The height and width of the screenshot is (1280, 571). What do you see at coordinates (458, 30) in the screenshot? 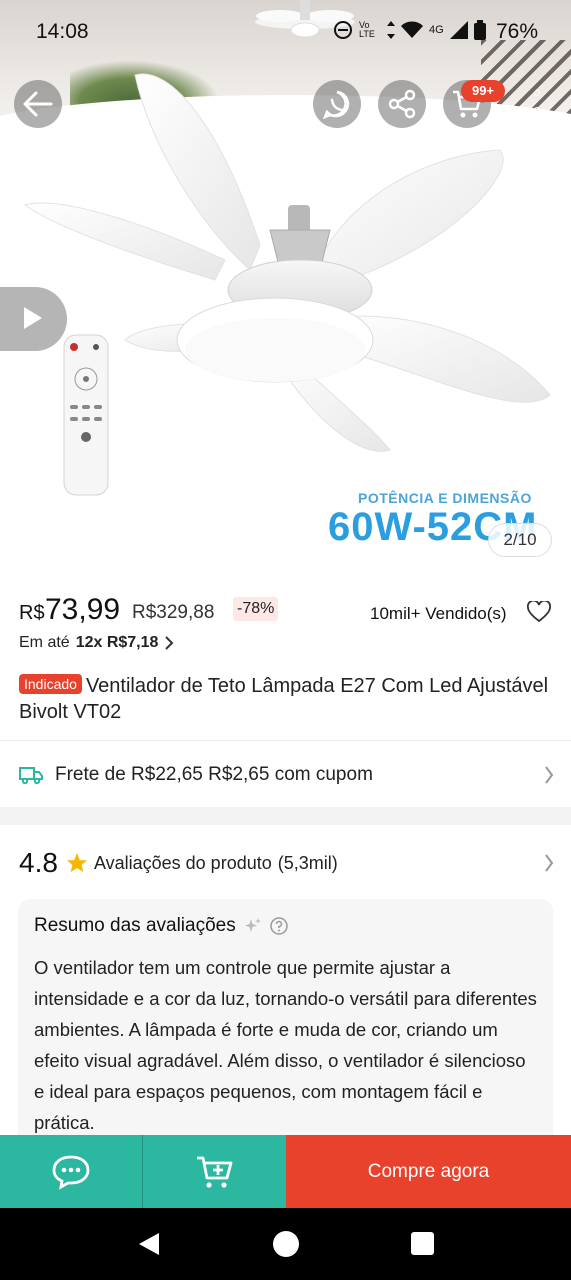
I see `signal-icon` at bounding box center [458, 30].